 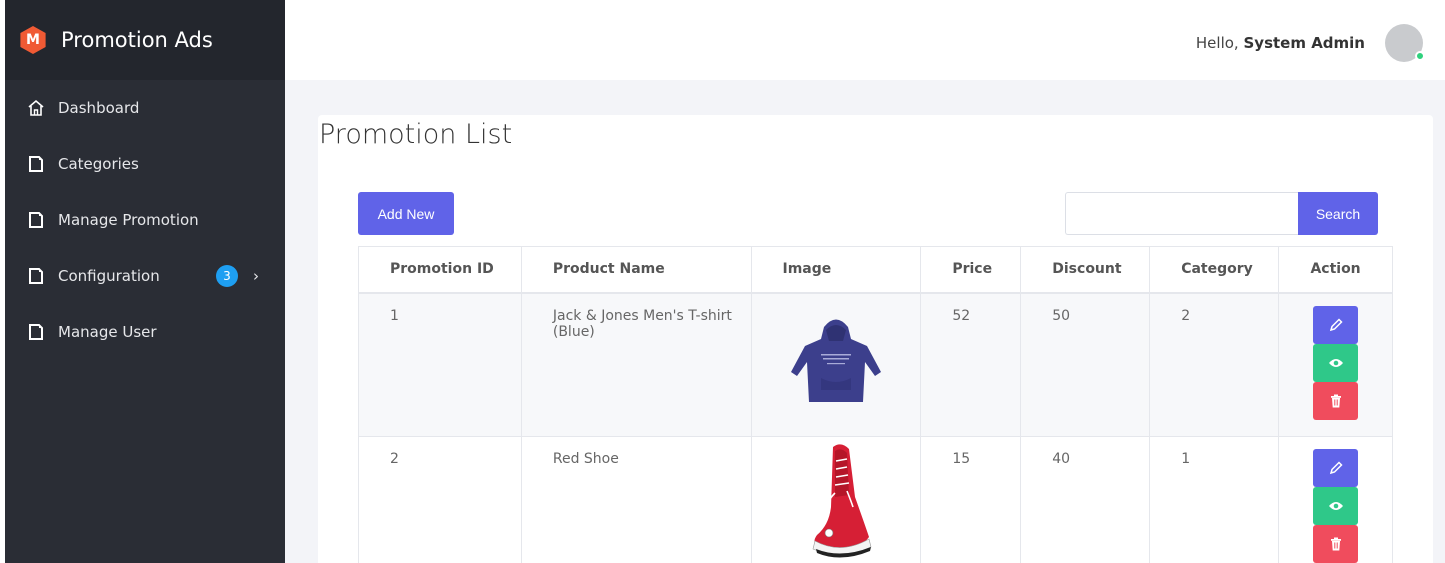 I want to click on sidebar-item-categories: Categories, so click(x=145, y=164).